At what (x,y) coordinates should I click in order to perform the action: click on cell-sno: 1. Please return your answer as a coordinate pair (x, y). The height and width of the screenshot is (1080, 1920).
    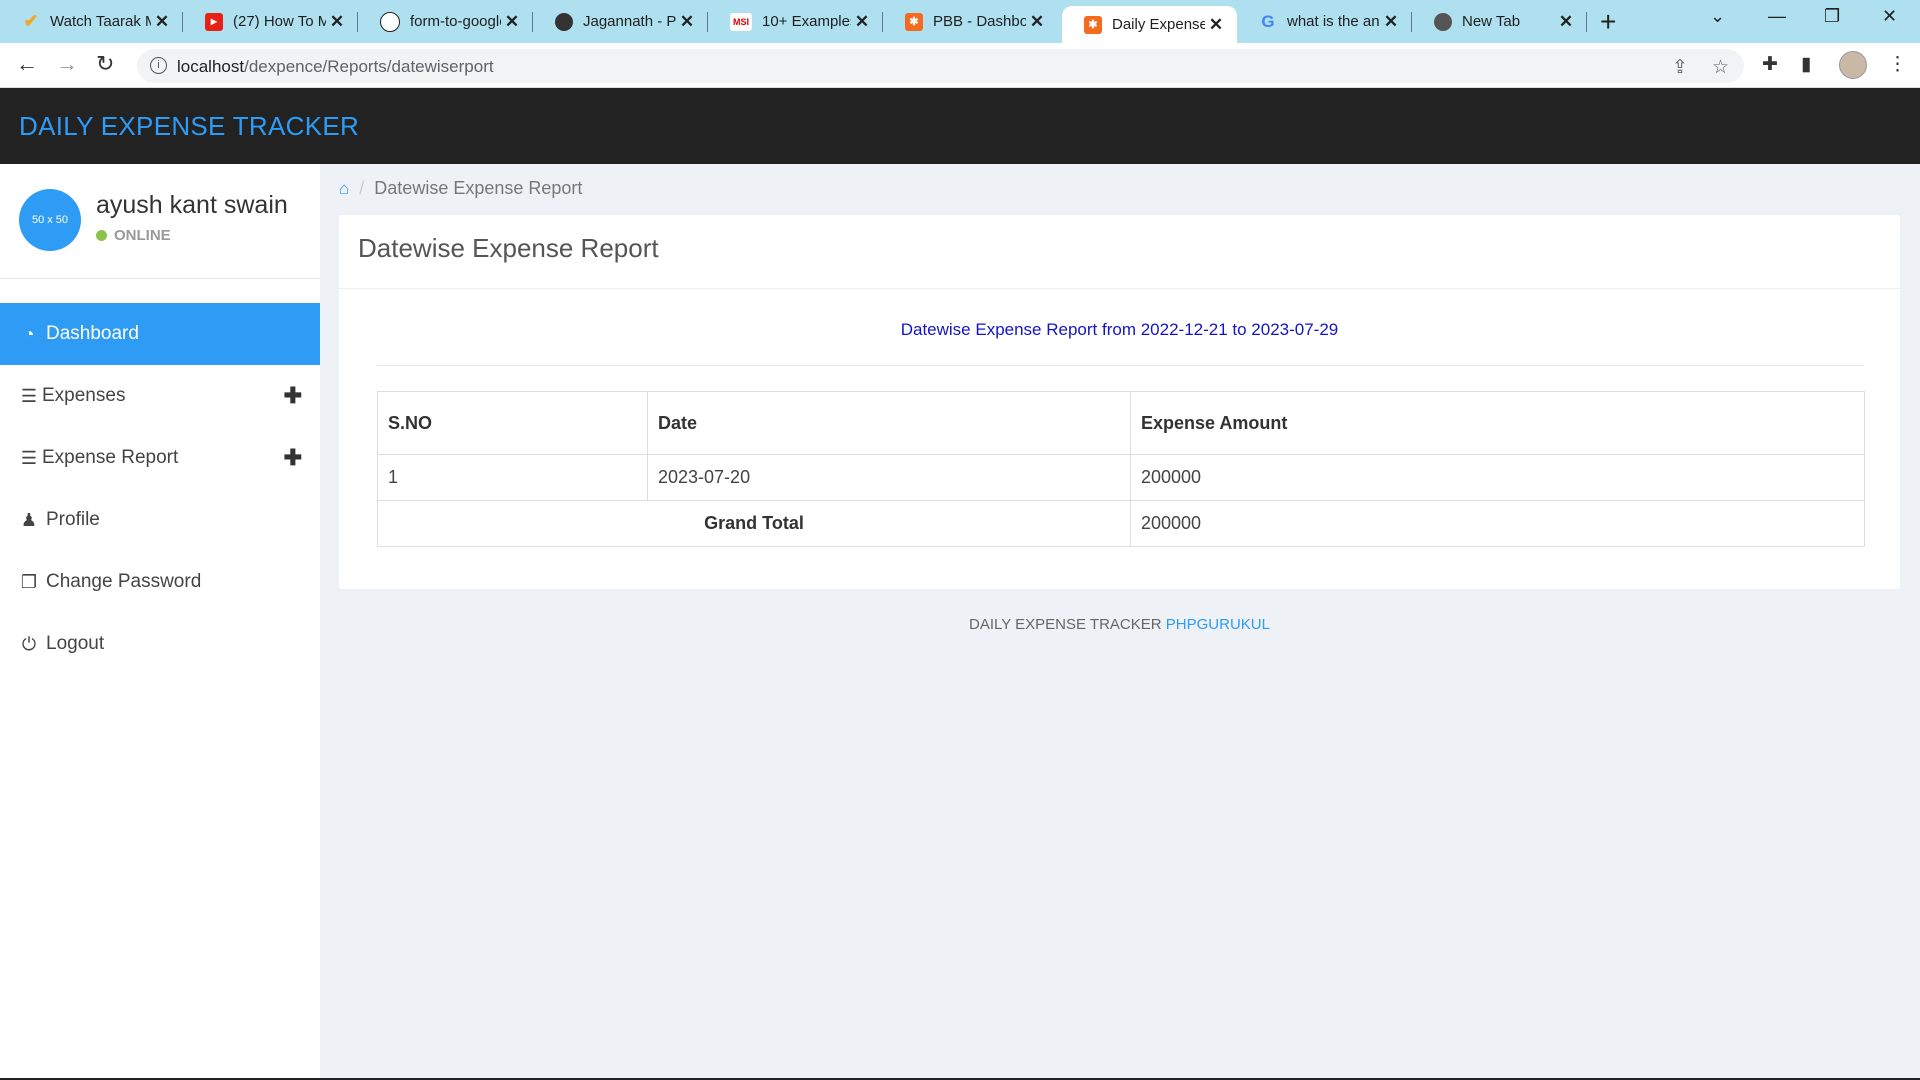
    Looking at the image, I should click on (512, 477).